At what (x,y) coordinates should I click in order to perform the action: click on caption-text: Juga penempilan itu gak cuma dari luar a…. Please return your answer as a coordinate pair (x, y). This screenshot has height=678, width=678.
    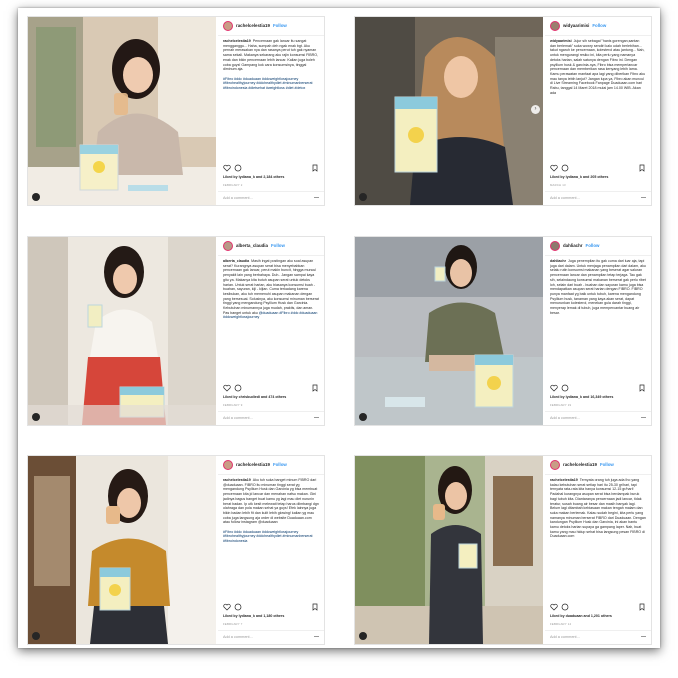
    Looking at the image, I should click on (598, 287).